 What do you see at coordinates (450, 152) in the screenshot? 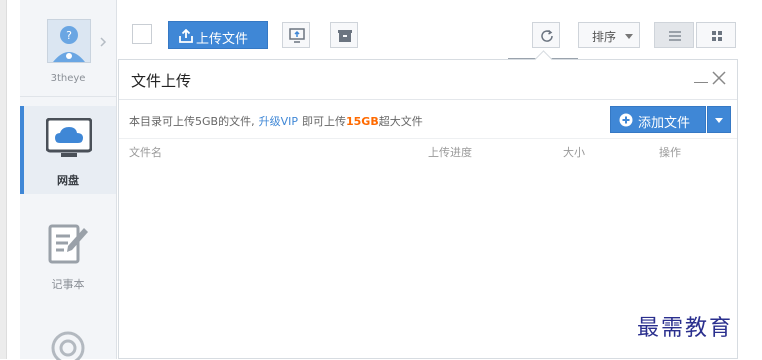
I see `column-progress: 上传进度` at bounding box center [450, 152].